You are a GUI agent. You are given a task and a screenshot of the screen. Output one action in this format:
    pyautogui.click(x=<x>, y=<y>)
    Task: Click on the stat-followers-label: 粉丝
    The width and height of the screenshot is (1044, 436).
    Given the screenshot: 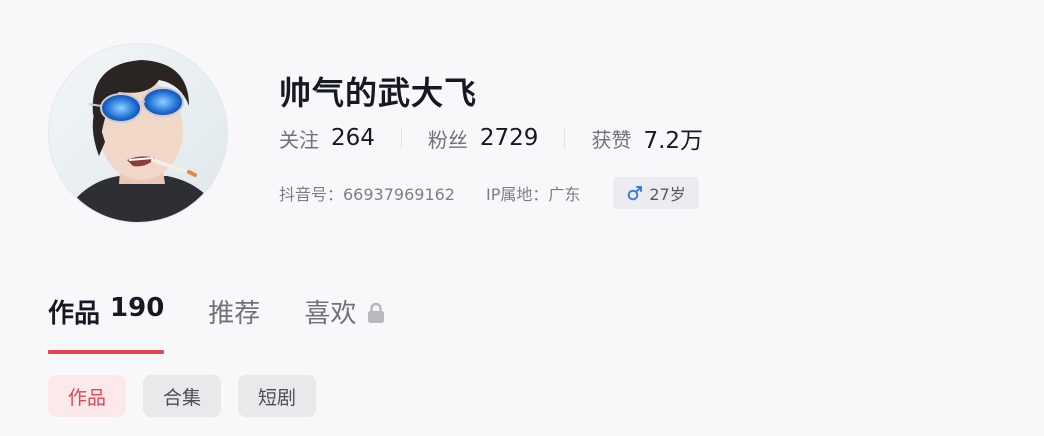 What is the action you would take?
    pyautogui.click(x=447, y=139)
    